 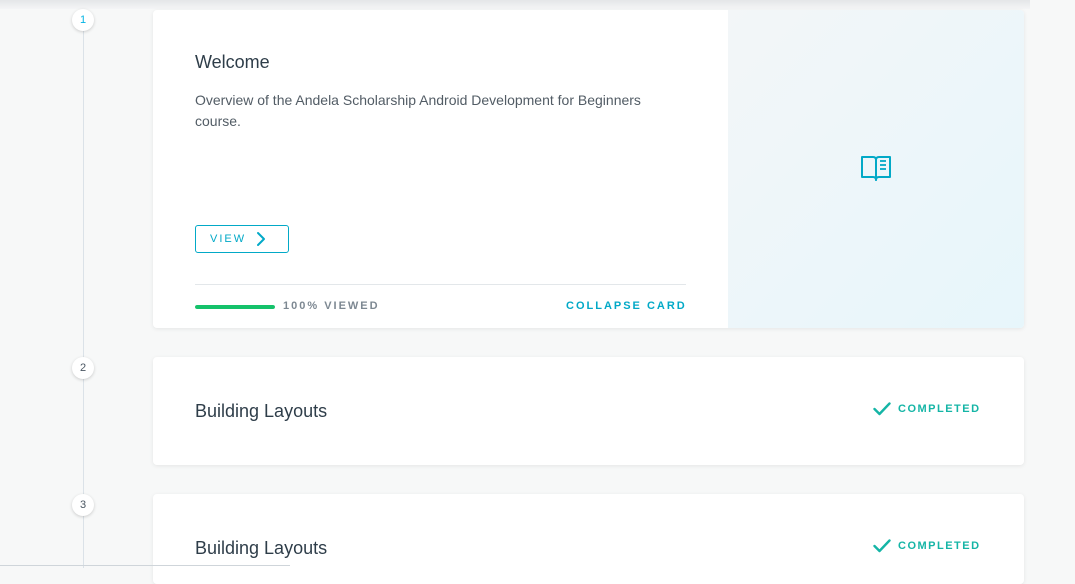 I want to click on card-illustration-panel, so click(x=876, y=169).